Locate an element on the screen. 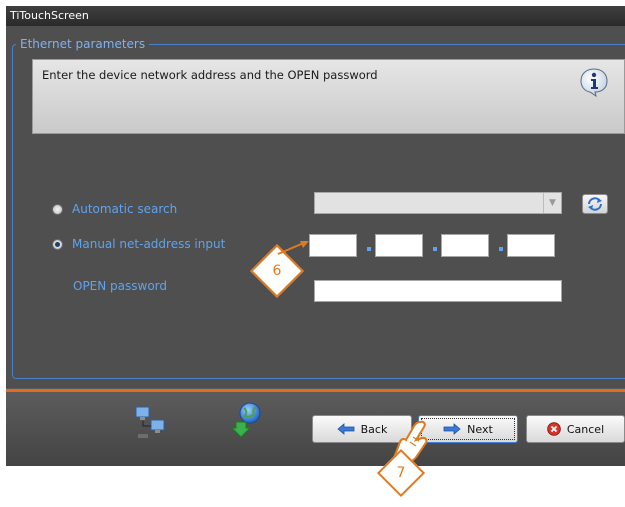 Image resolution: width=625 pixels, height=507 pixels. window-title: TiTouchScreen is located at coordinates (49, 15).